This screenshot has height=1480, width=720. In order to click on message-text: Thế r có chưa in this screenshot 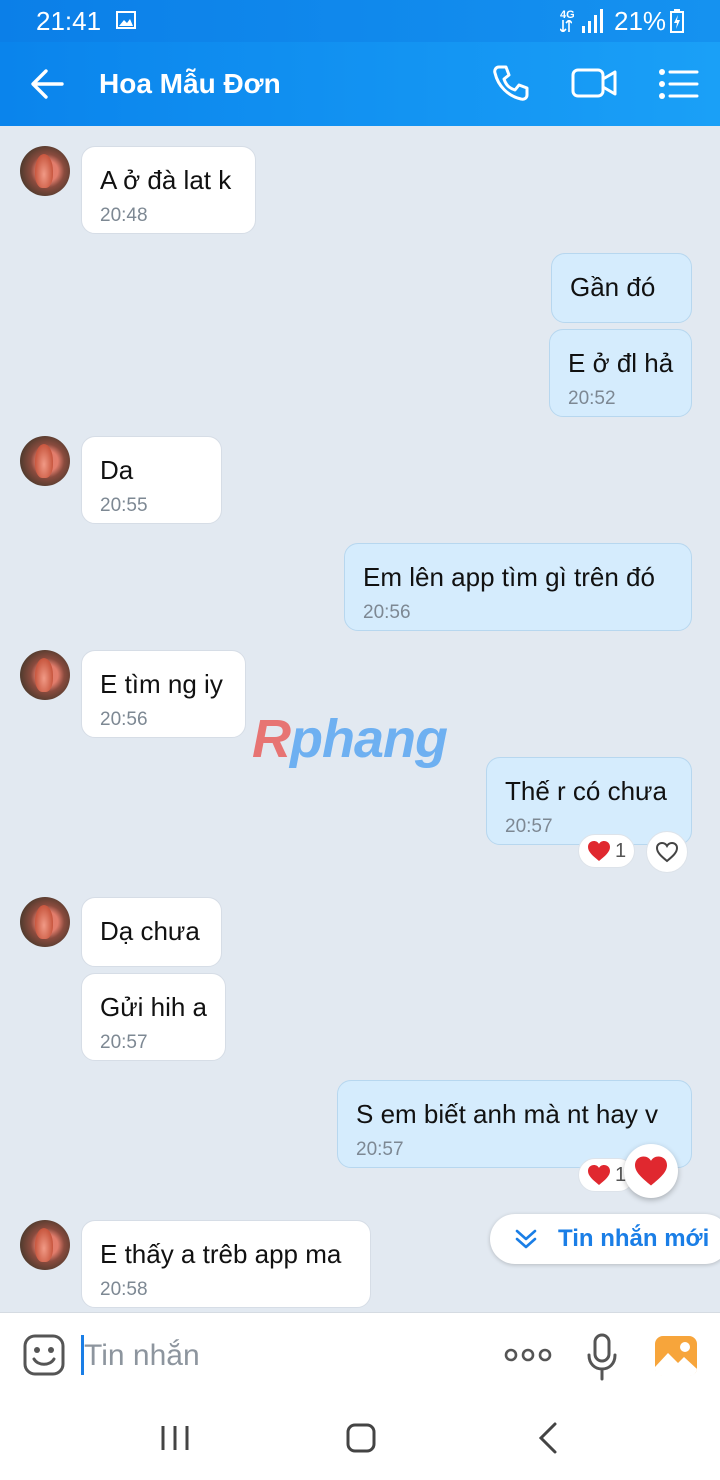, I will do `click(586, 791)`.